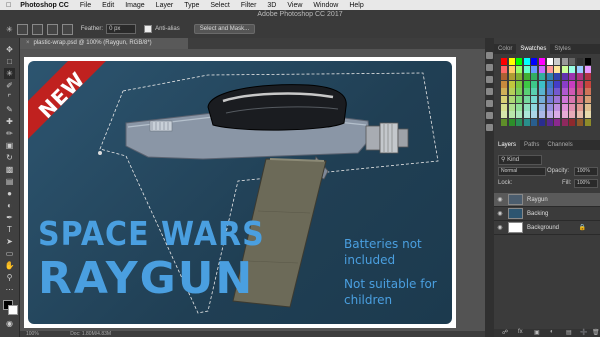 The height and width of the screenshot is (337, 600). I want to click on close-tab-icon: ×, so click(28, 43).